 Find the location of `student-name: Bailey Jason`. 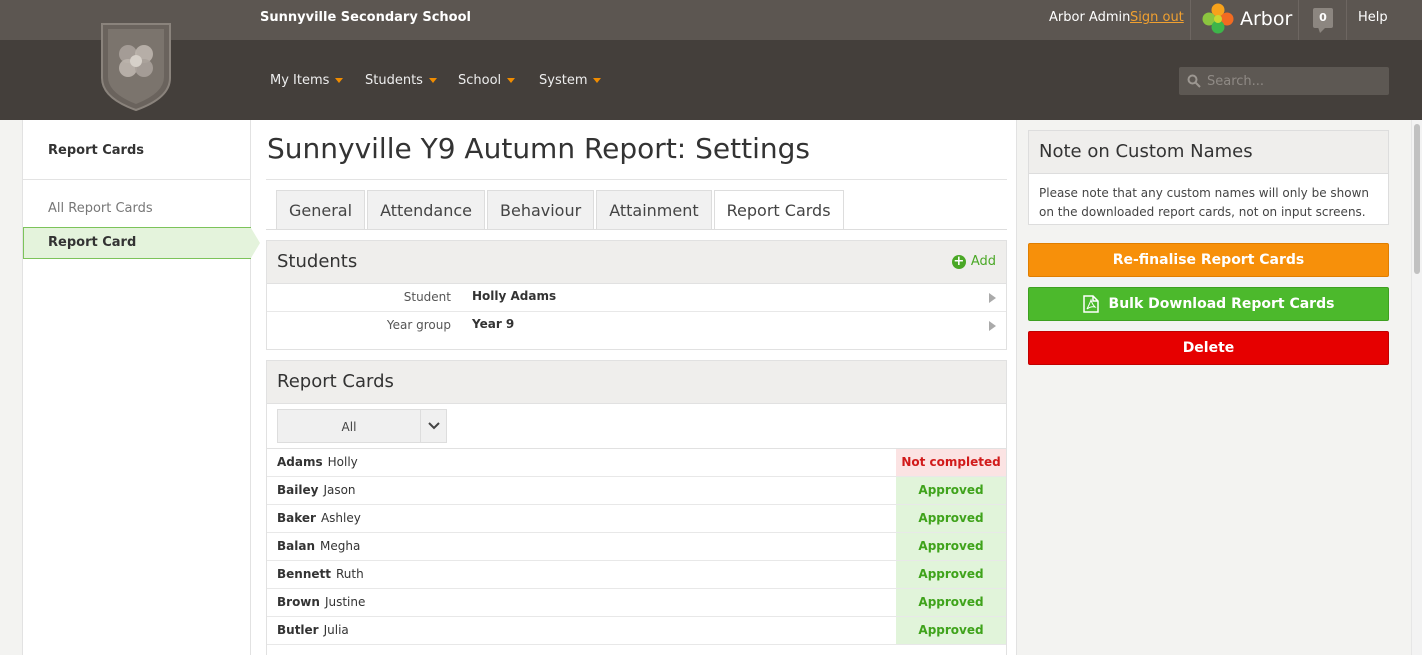

student-name: Bailey Jason is located at coordinates (316, 490).